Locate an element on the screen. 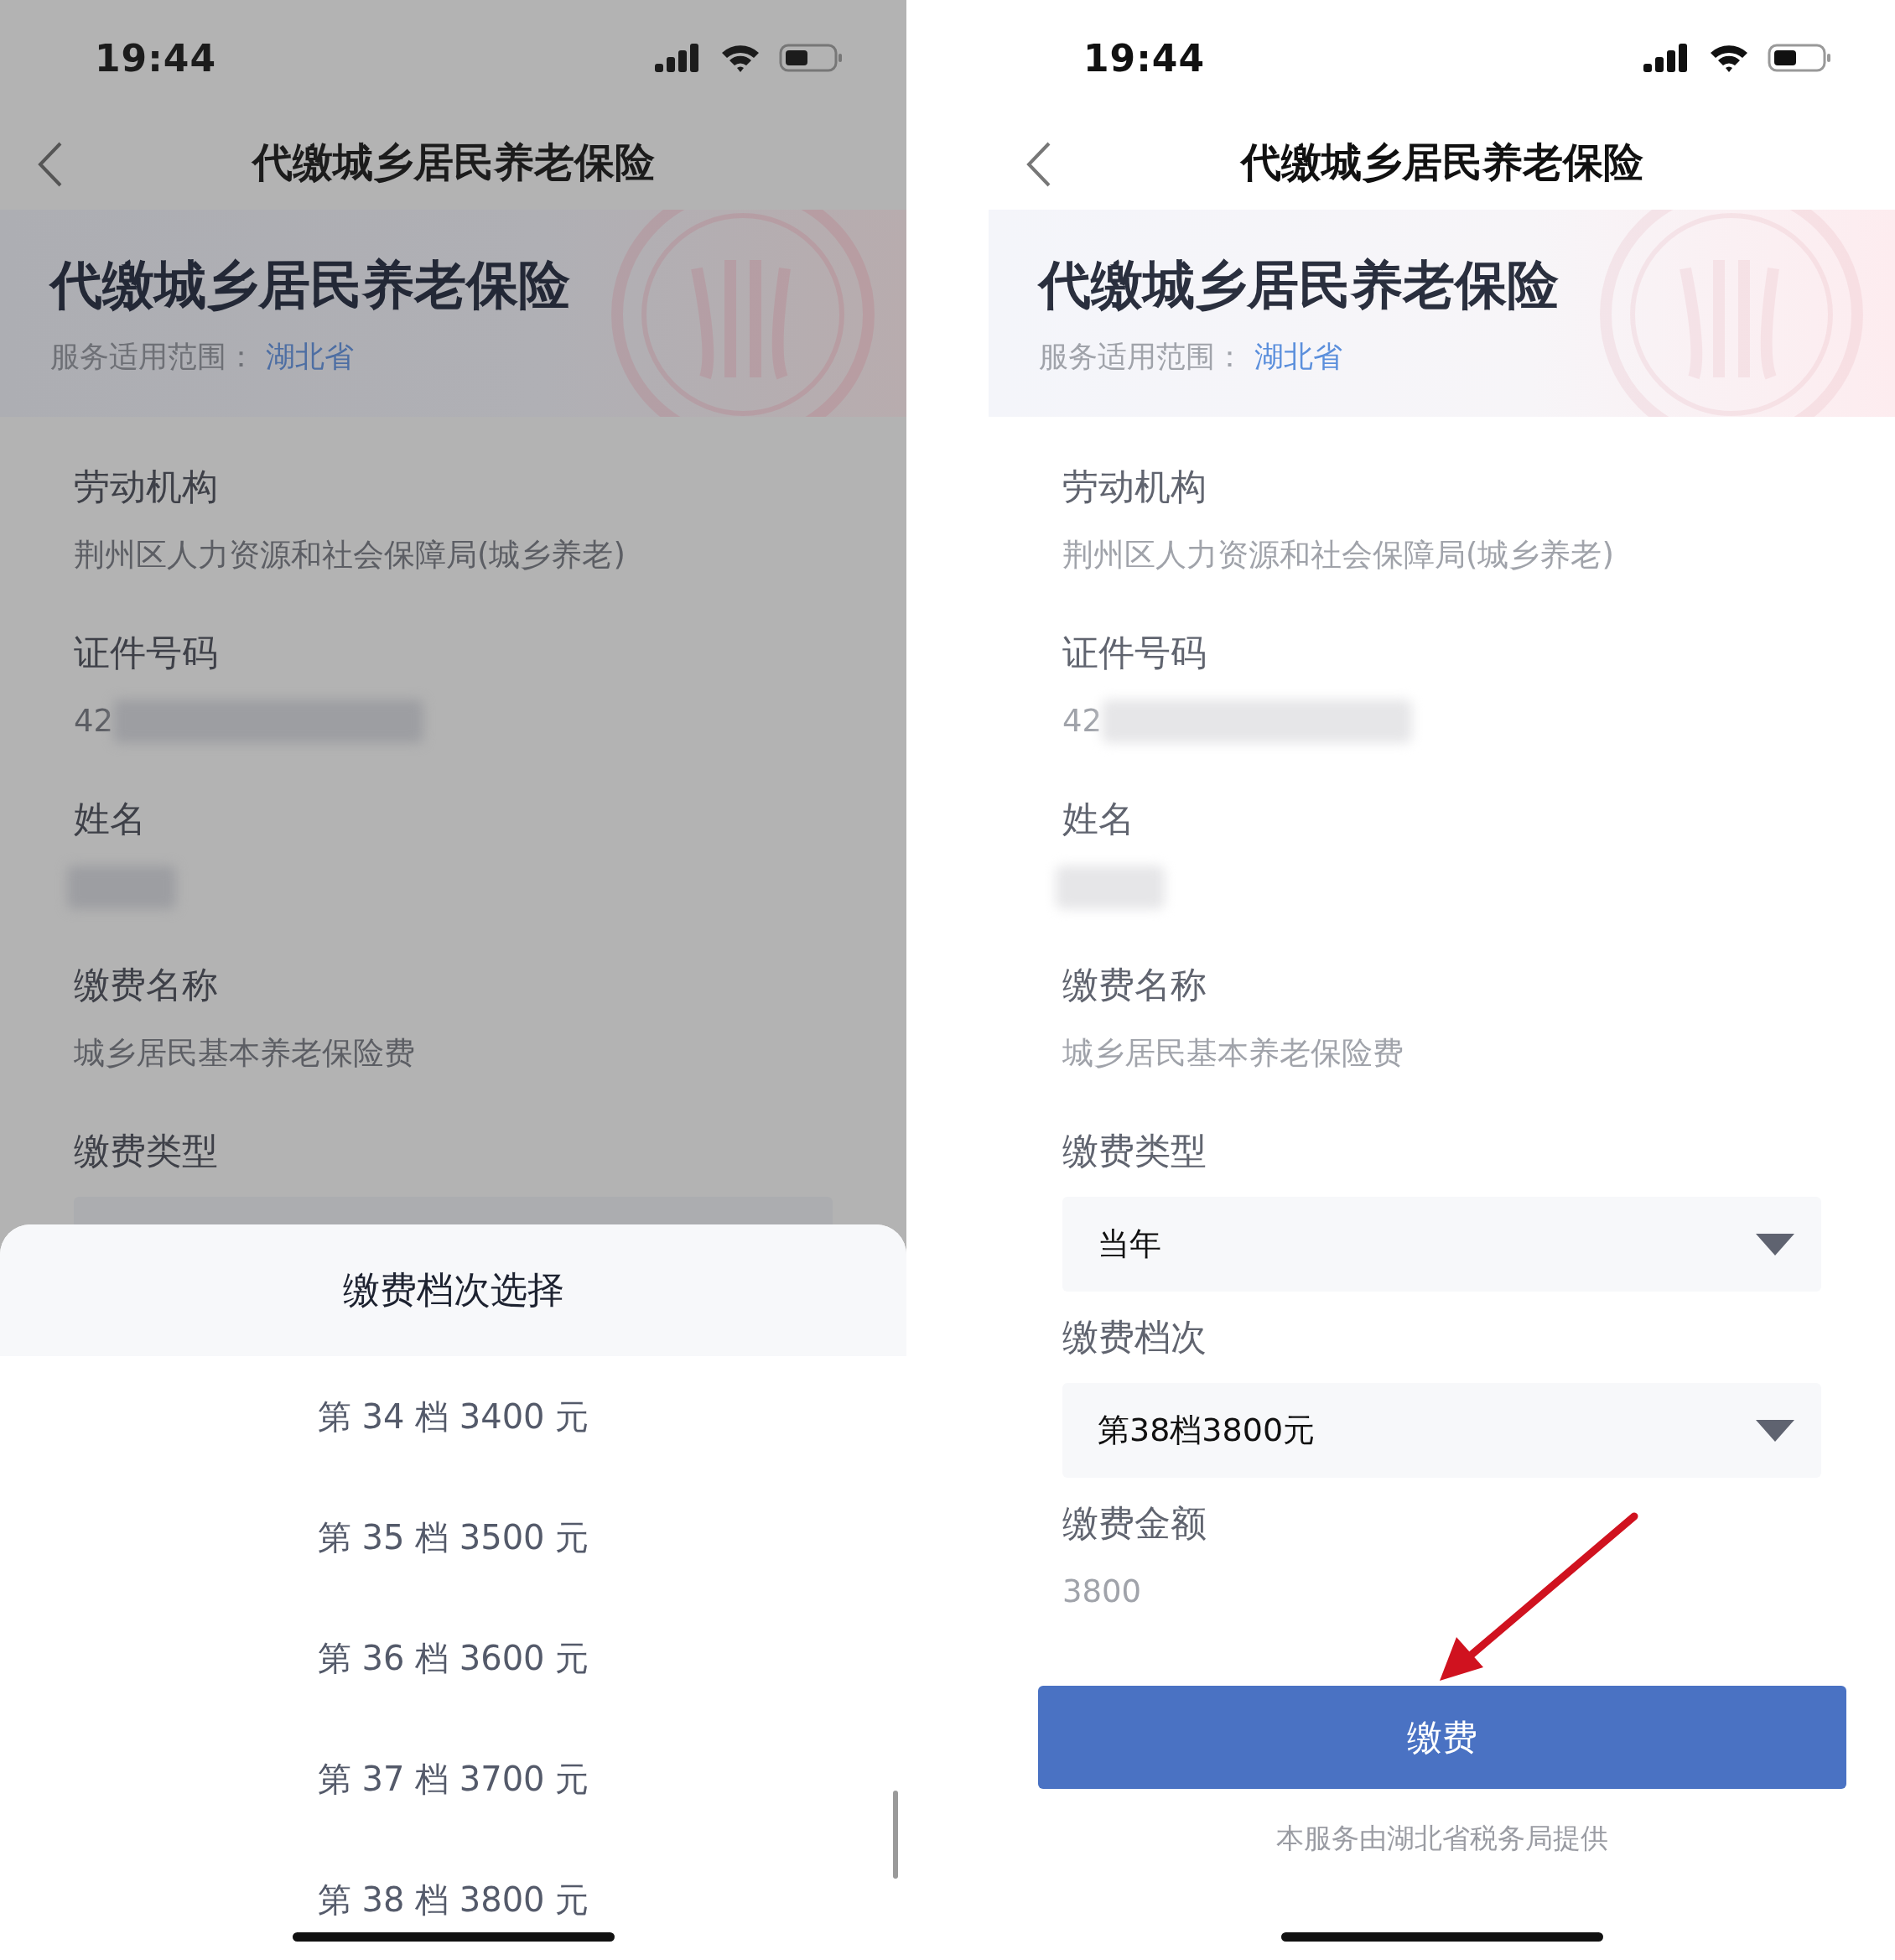  sheet-title: 缴费档次选择 is located at coordinates (453, 1290).